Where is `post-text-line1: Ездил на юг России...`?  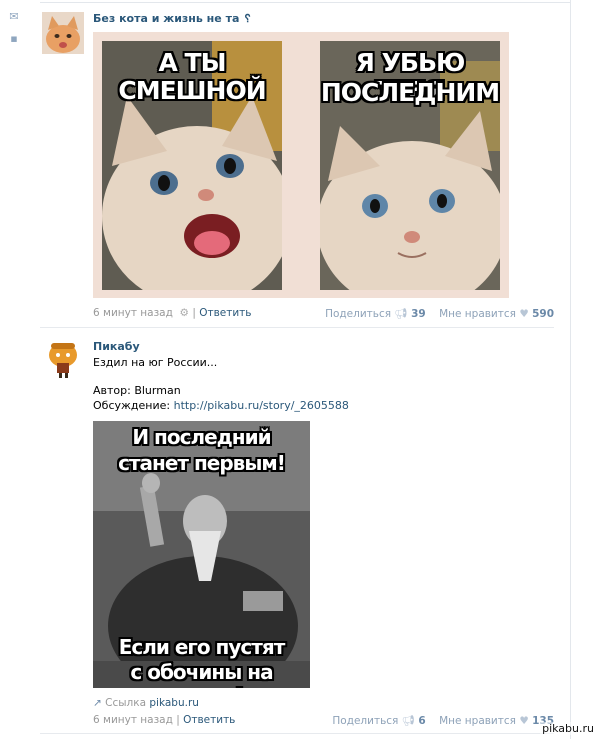
post-text-line1: Ездил на юг России... is located at coordinates (155, 362).